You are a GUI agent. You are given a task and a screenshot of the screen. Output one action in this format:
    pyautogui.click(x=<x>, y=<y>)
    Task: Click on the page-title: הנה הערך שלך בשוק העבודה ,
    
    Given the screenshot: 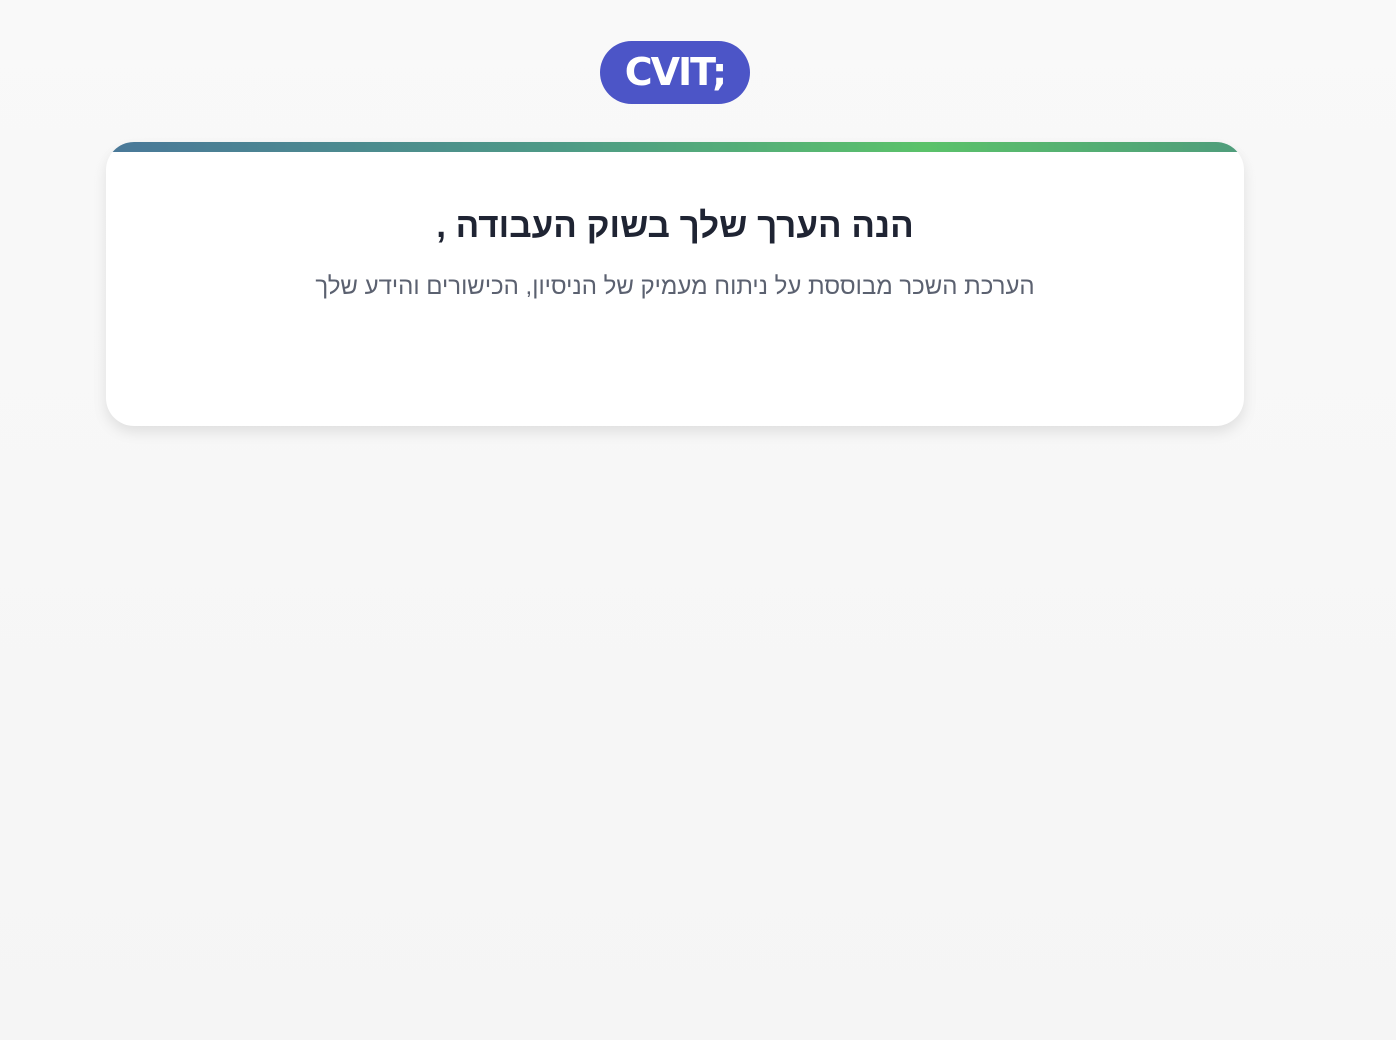 What is the action you would take?
    pyautogui.click(x=675, y=225)
    